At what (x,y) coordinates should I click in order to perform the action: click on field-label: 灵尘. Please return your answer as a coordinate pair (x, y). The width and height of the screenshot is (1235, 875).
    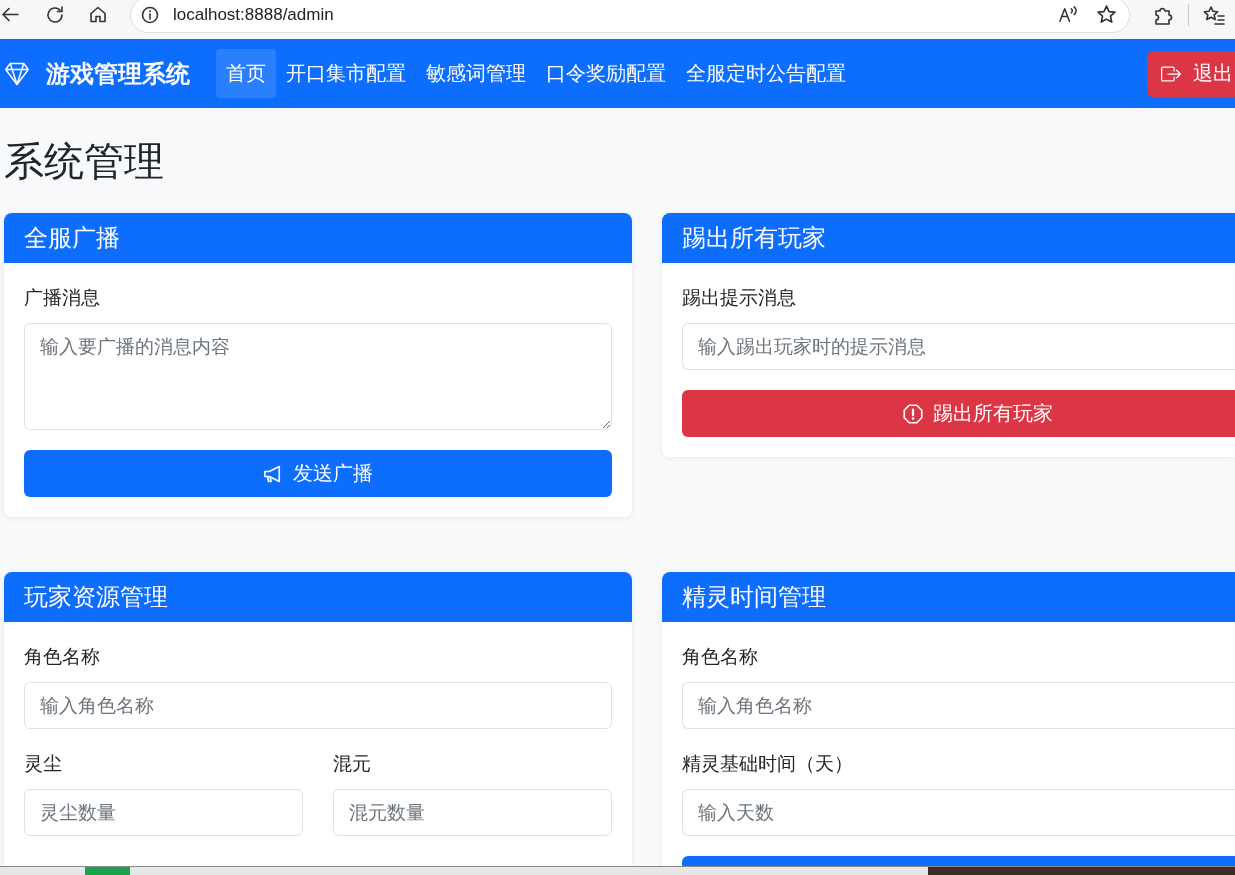
    Looking at the image, I should click on (43, 764).